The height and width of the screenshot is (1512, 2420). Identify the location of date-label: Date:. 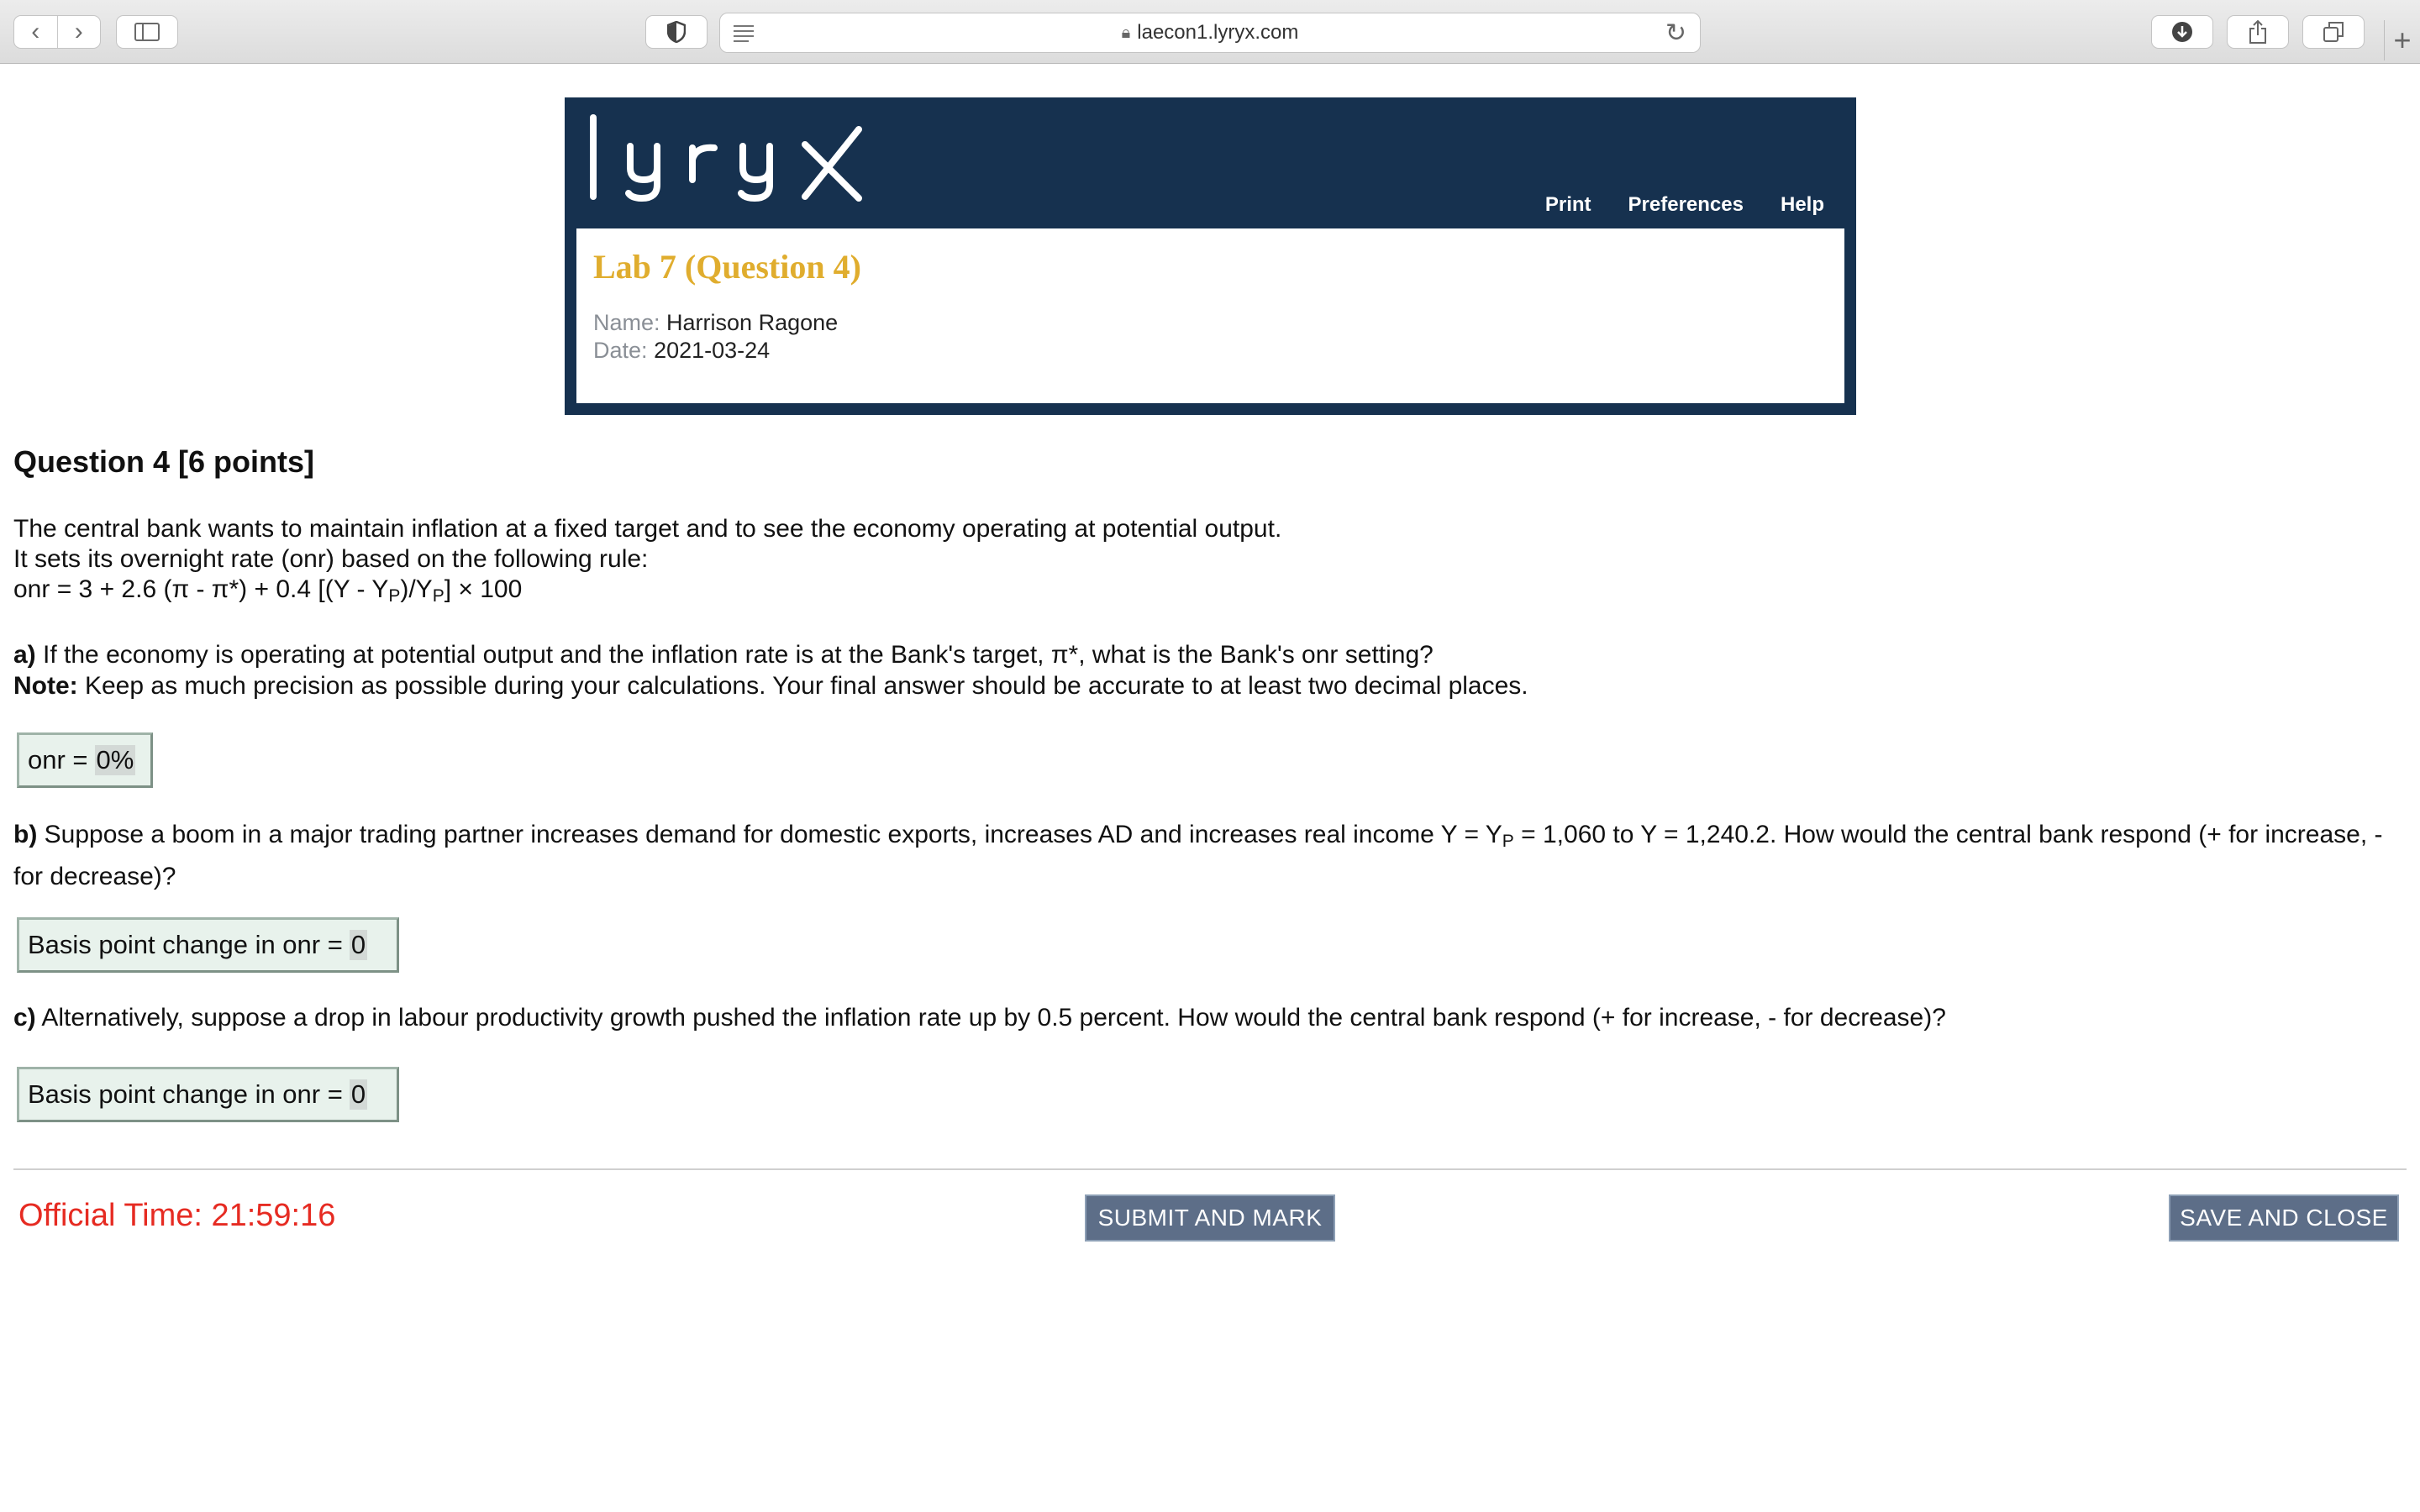
(620, 350).